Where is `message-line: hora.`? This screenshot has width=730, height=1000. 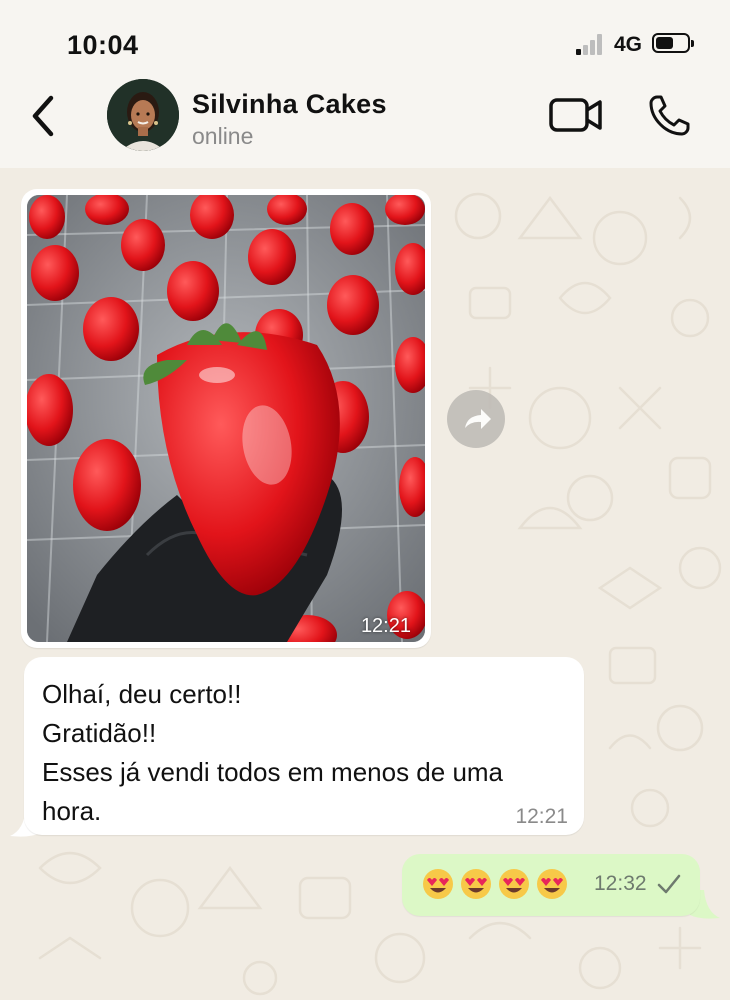
message-line: hora. is located at coordinates (72, 811).